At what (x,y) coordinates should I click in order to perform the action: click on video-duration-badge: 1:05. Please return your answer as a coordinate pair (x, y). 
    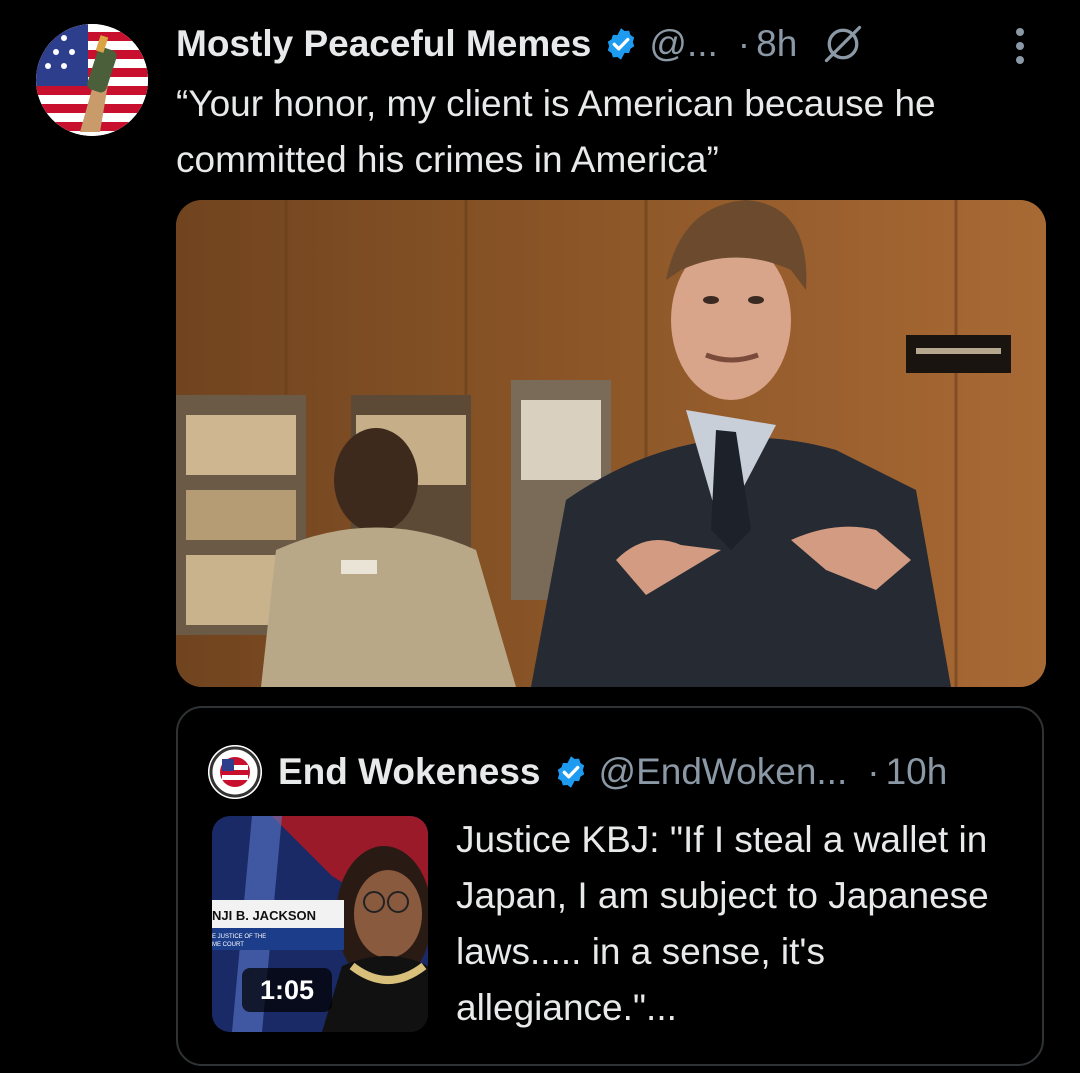
    Looking at the image, I should click on (287, 990).